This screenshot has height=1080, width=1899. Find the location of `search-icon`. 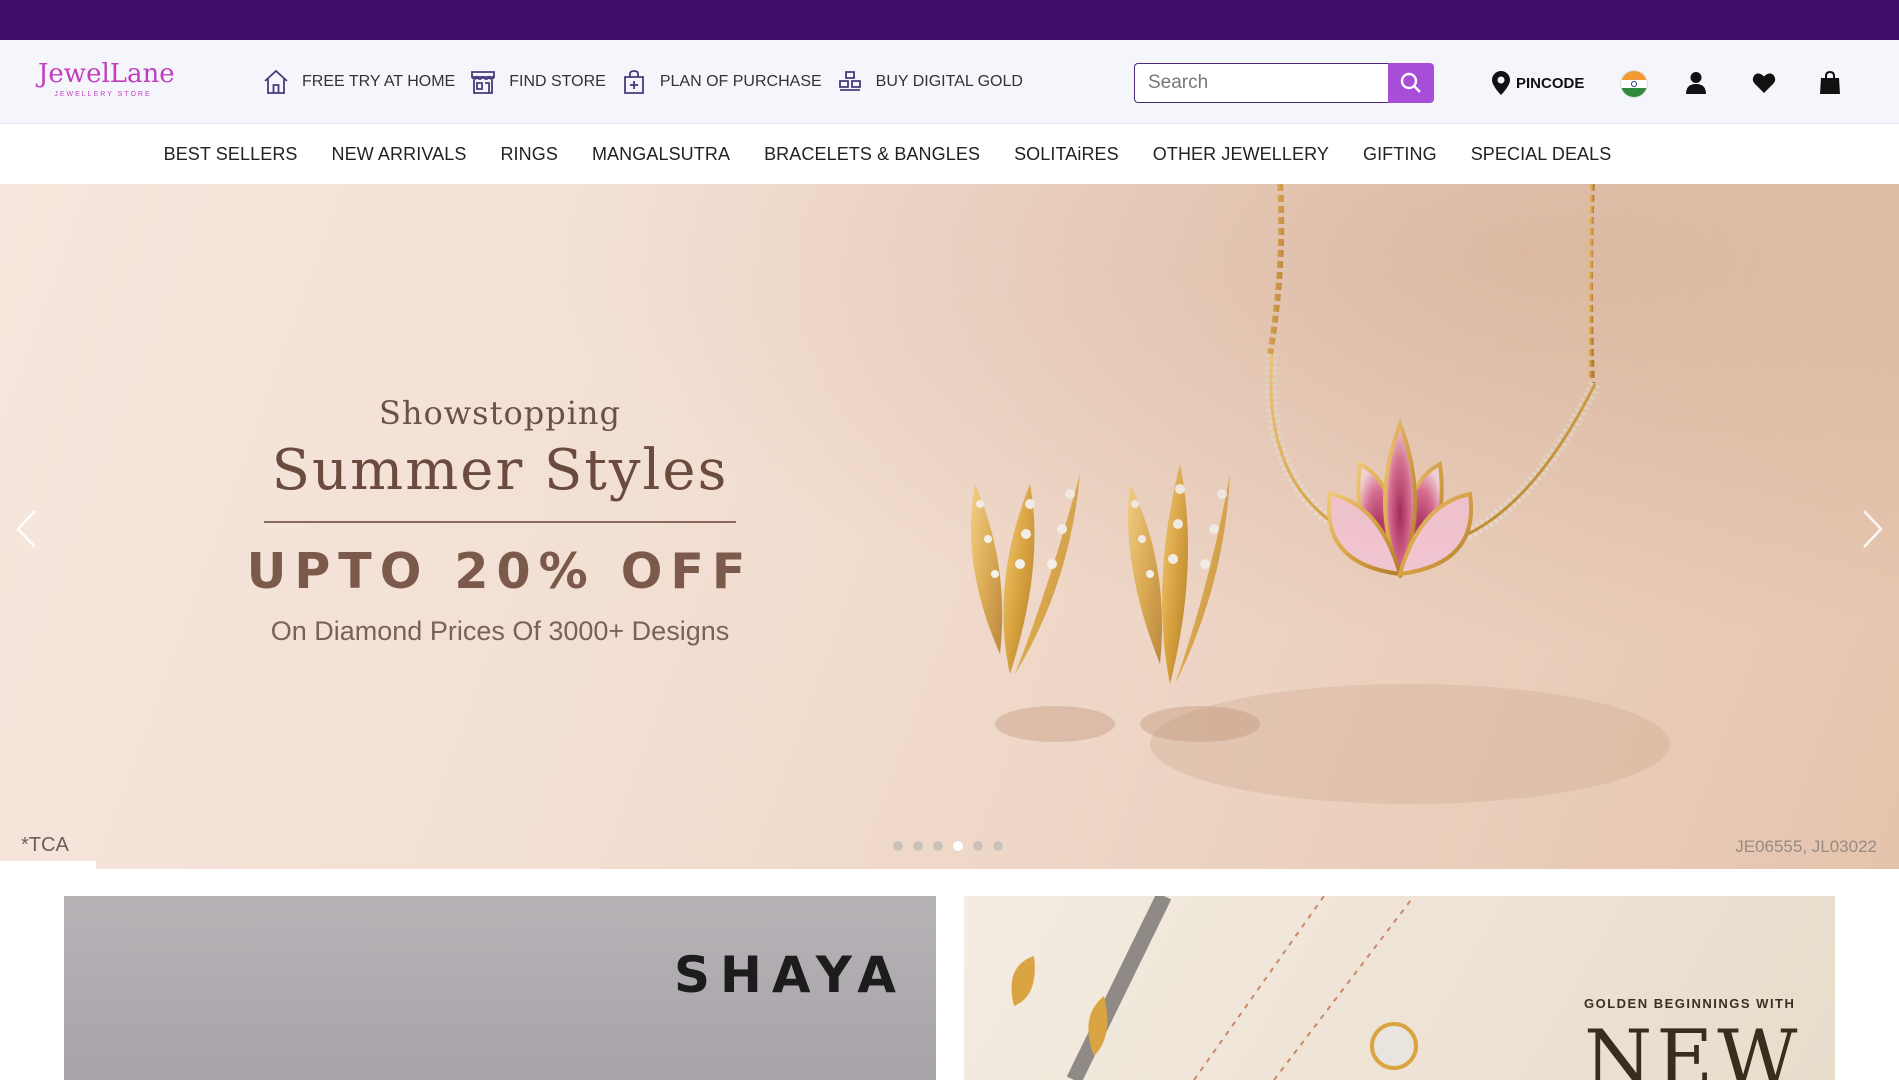

search-icon is located at coordinates (1410, 82).